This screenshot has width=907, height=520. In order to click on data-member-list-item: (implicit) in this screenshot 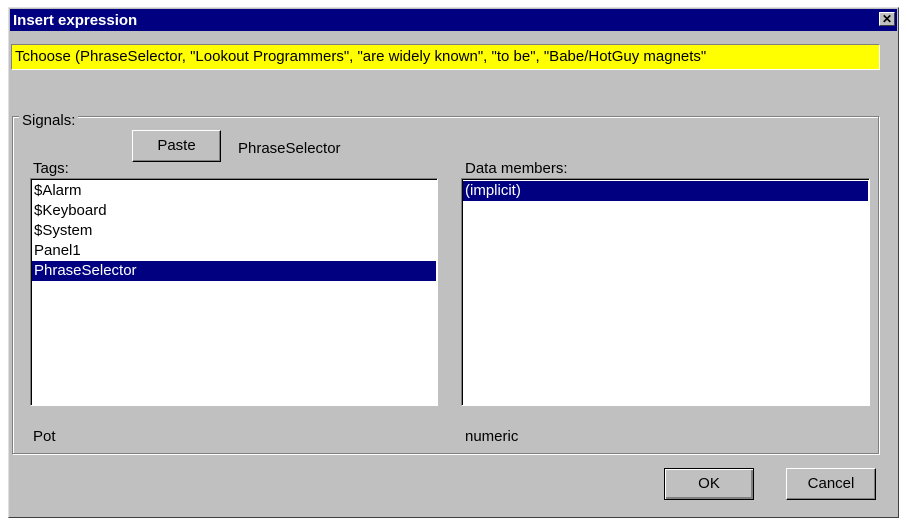, I will do `click(665, 191)`.